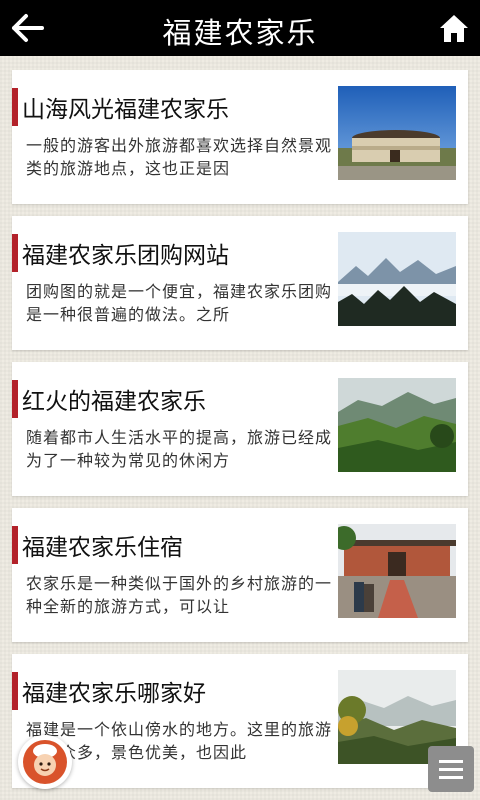 This screenshot has width=480, height=800. I want to click on chef-avatar-icon, so click(45, 762).